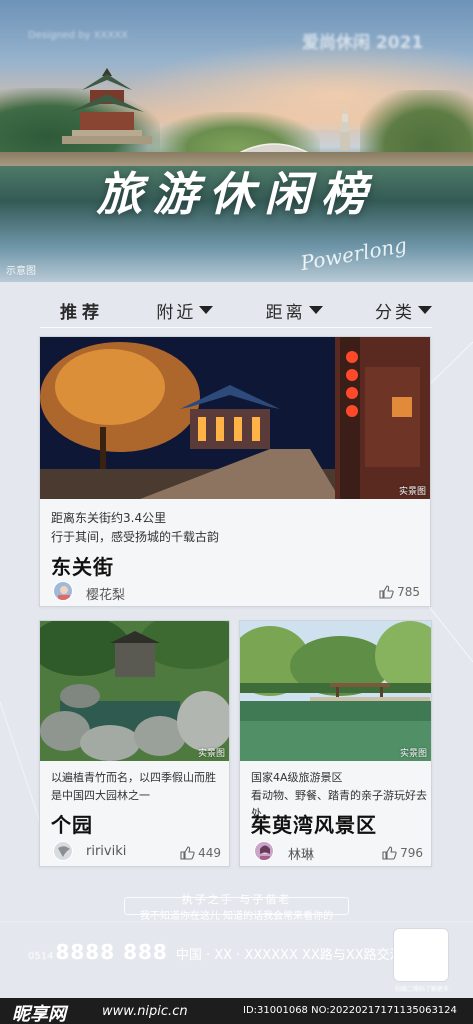  What do you see at coordinates (39, 1012) in the screenshot?
I see `site-logo: 昵享网` at bounding box center [39, 1012].